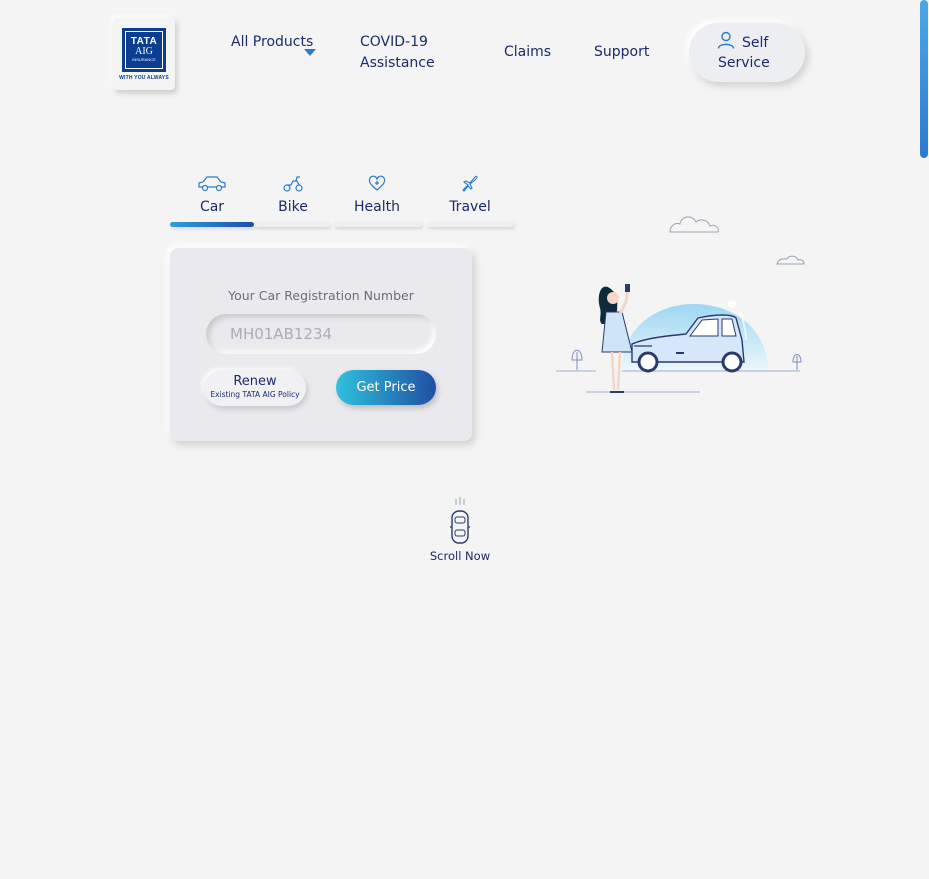  What do you see at coordinates (310, 52) in the screenshot?
I see `caret-down-icon` at bounding box center [310, 52].